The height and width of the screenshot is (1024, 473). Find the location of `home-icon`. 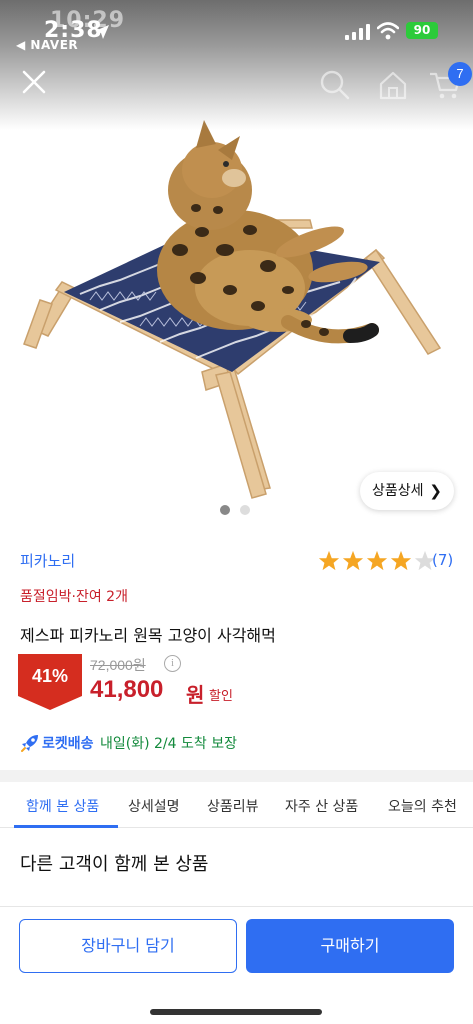

home-icon is located at coordinates (393, 85).